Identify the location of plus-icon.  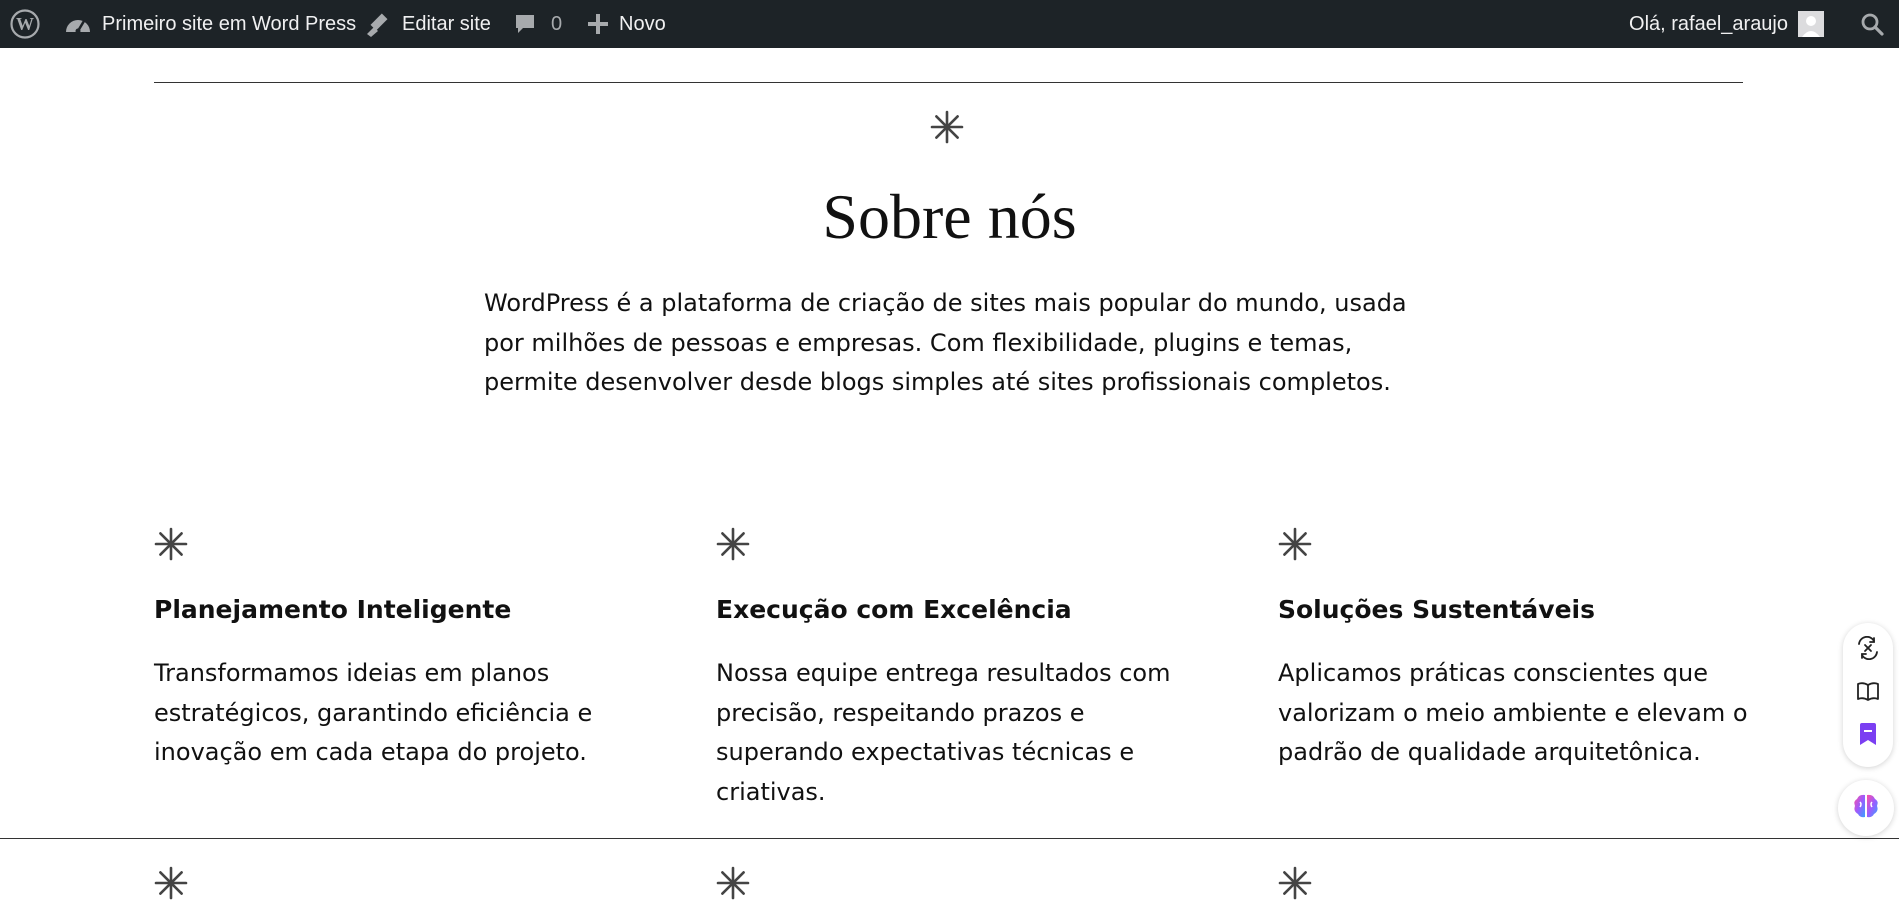
(598, 24).